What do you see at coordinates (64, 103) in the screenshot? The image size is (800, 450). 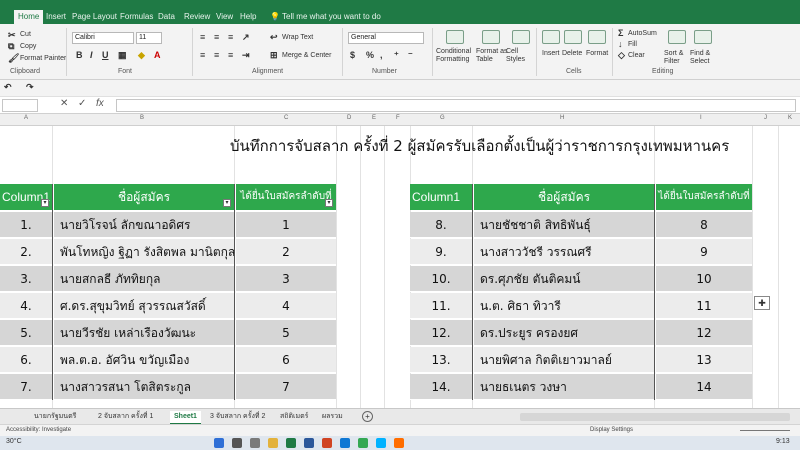 I see `cancel-icon: ✕` at bounding box center [64, 103].